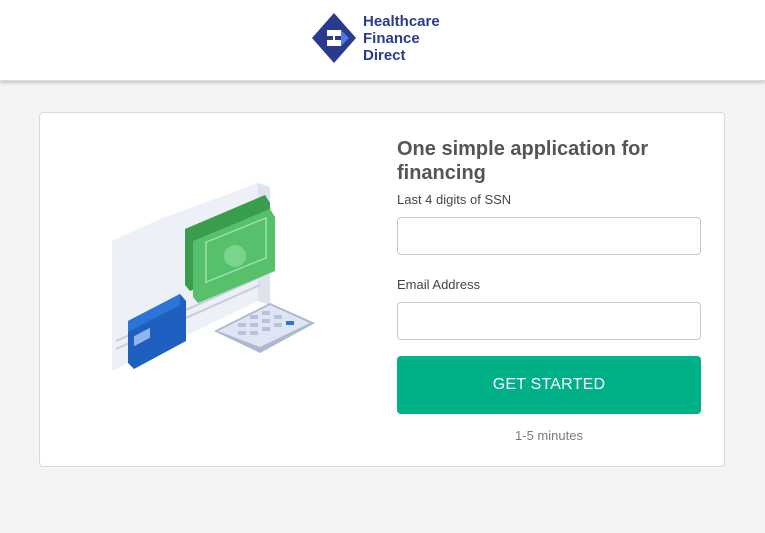  What do you see at coordinates (391, 38) in the screenshot?
I see `brand-line-2: Finance` at bounding box center [391, 38].